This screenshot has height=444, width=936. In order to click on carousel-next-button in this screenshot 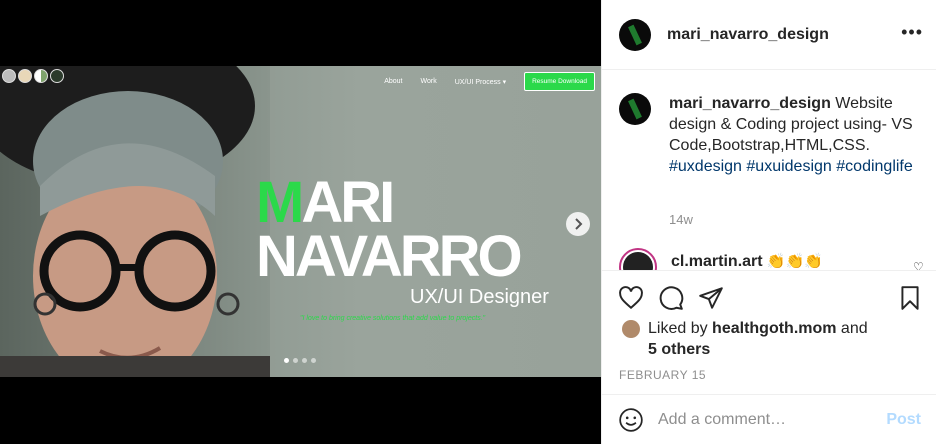, I will do `click(578, 224)`.